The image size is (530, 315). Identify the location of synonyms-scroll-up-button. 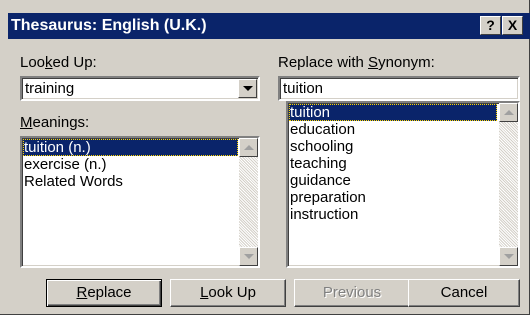
(508, 112).